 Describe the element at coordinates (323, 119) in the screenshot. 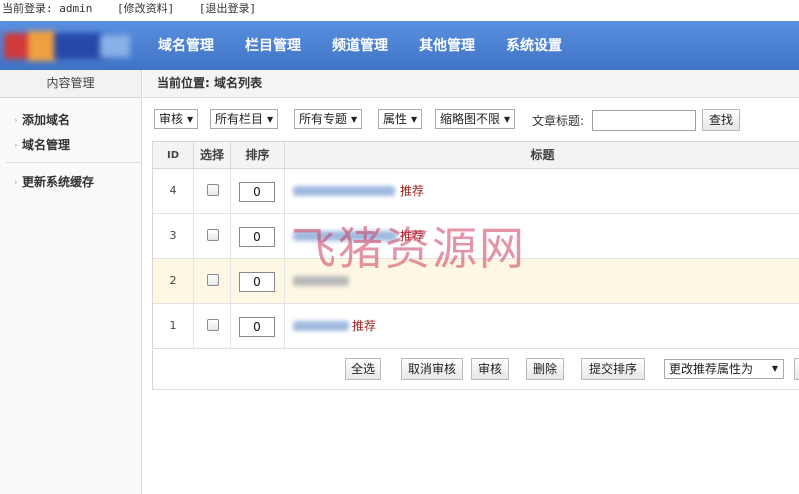

I see `topic-filter-value: 所有专题` at that location.